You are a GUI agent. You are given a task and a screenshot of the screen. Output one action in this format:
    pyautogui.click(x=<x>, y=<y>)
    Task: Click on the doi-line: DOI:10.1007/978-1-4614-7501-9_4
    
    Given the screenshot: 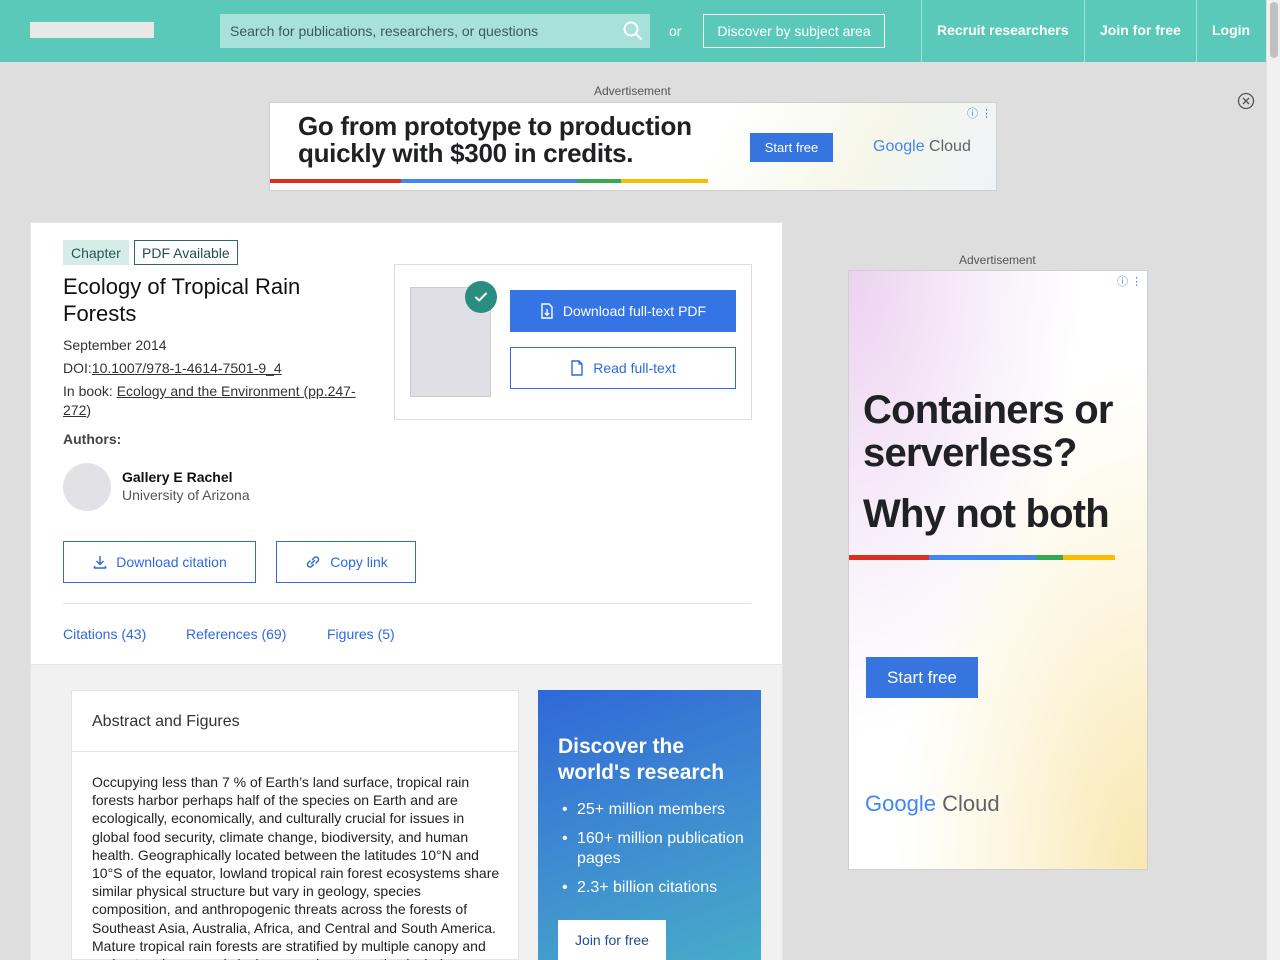 What is the action you would take?
    pyautogui.click(x=172, y=368)
    